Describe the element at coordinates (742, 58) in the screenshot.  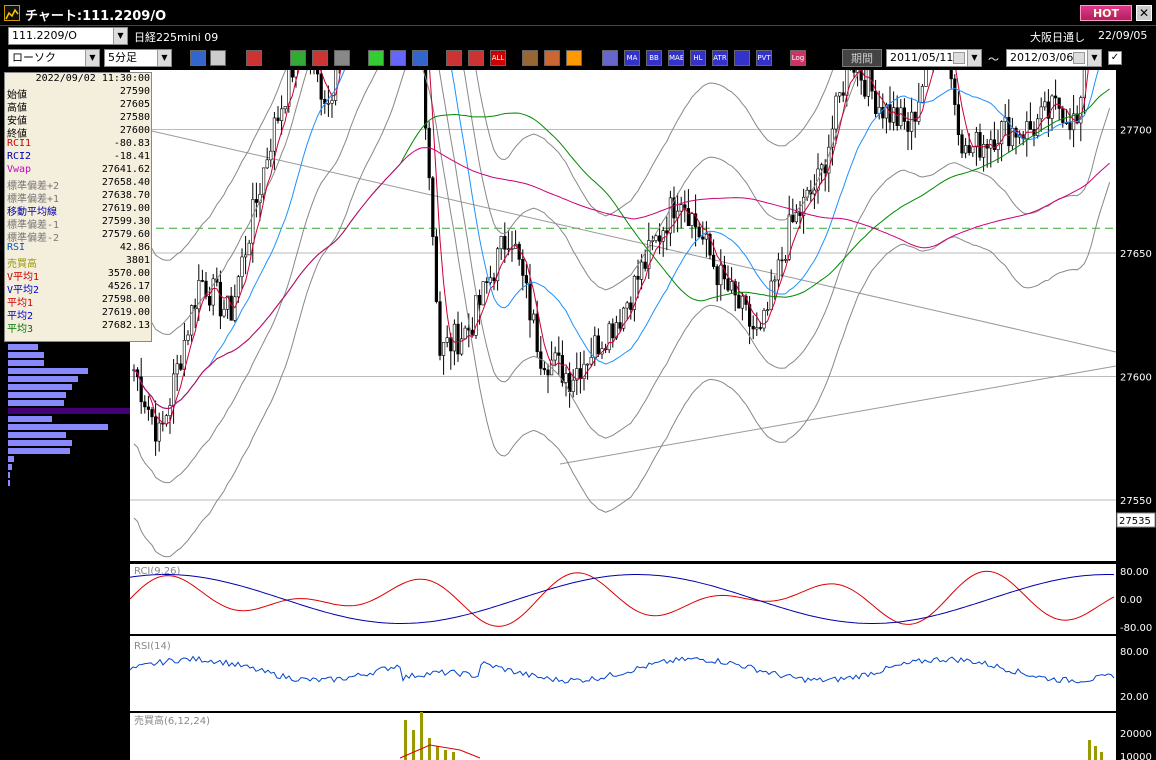
I see `pp-button` at that location.